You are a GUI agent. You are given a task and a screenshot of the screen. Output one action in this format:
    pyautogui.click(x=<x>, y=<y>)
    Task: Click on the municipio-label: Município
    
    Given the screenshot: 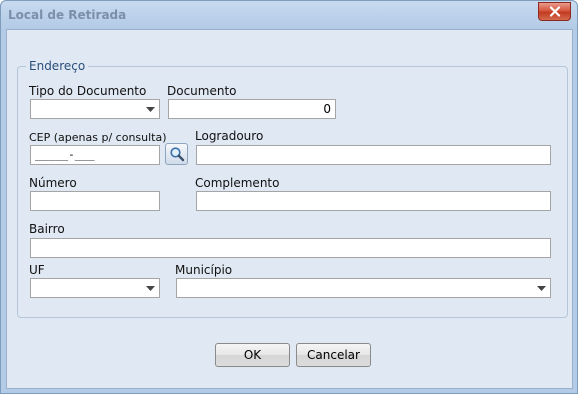 What is the action you would take?
    pyautogui.click(x=204, y=270)
    